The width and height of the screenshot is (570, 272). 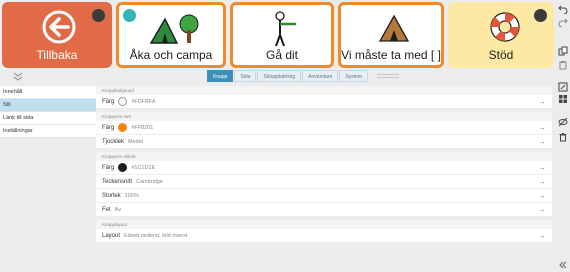 I want to click on drag-handle, so click(x=388, y=76).